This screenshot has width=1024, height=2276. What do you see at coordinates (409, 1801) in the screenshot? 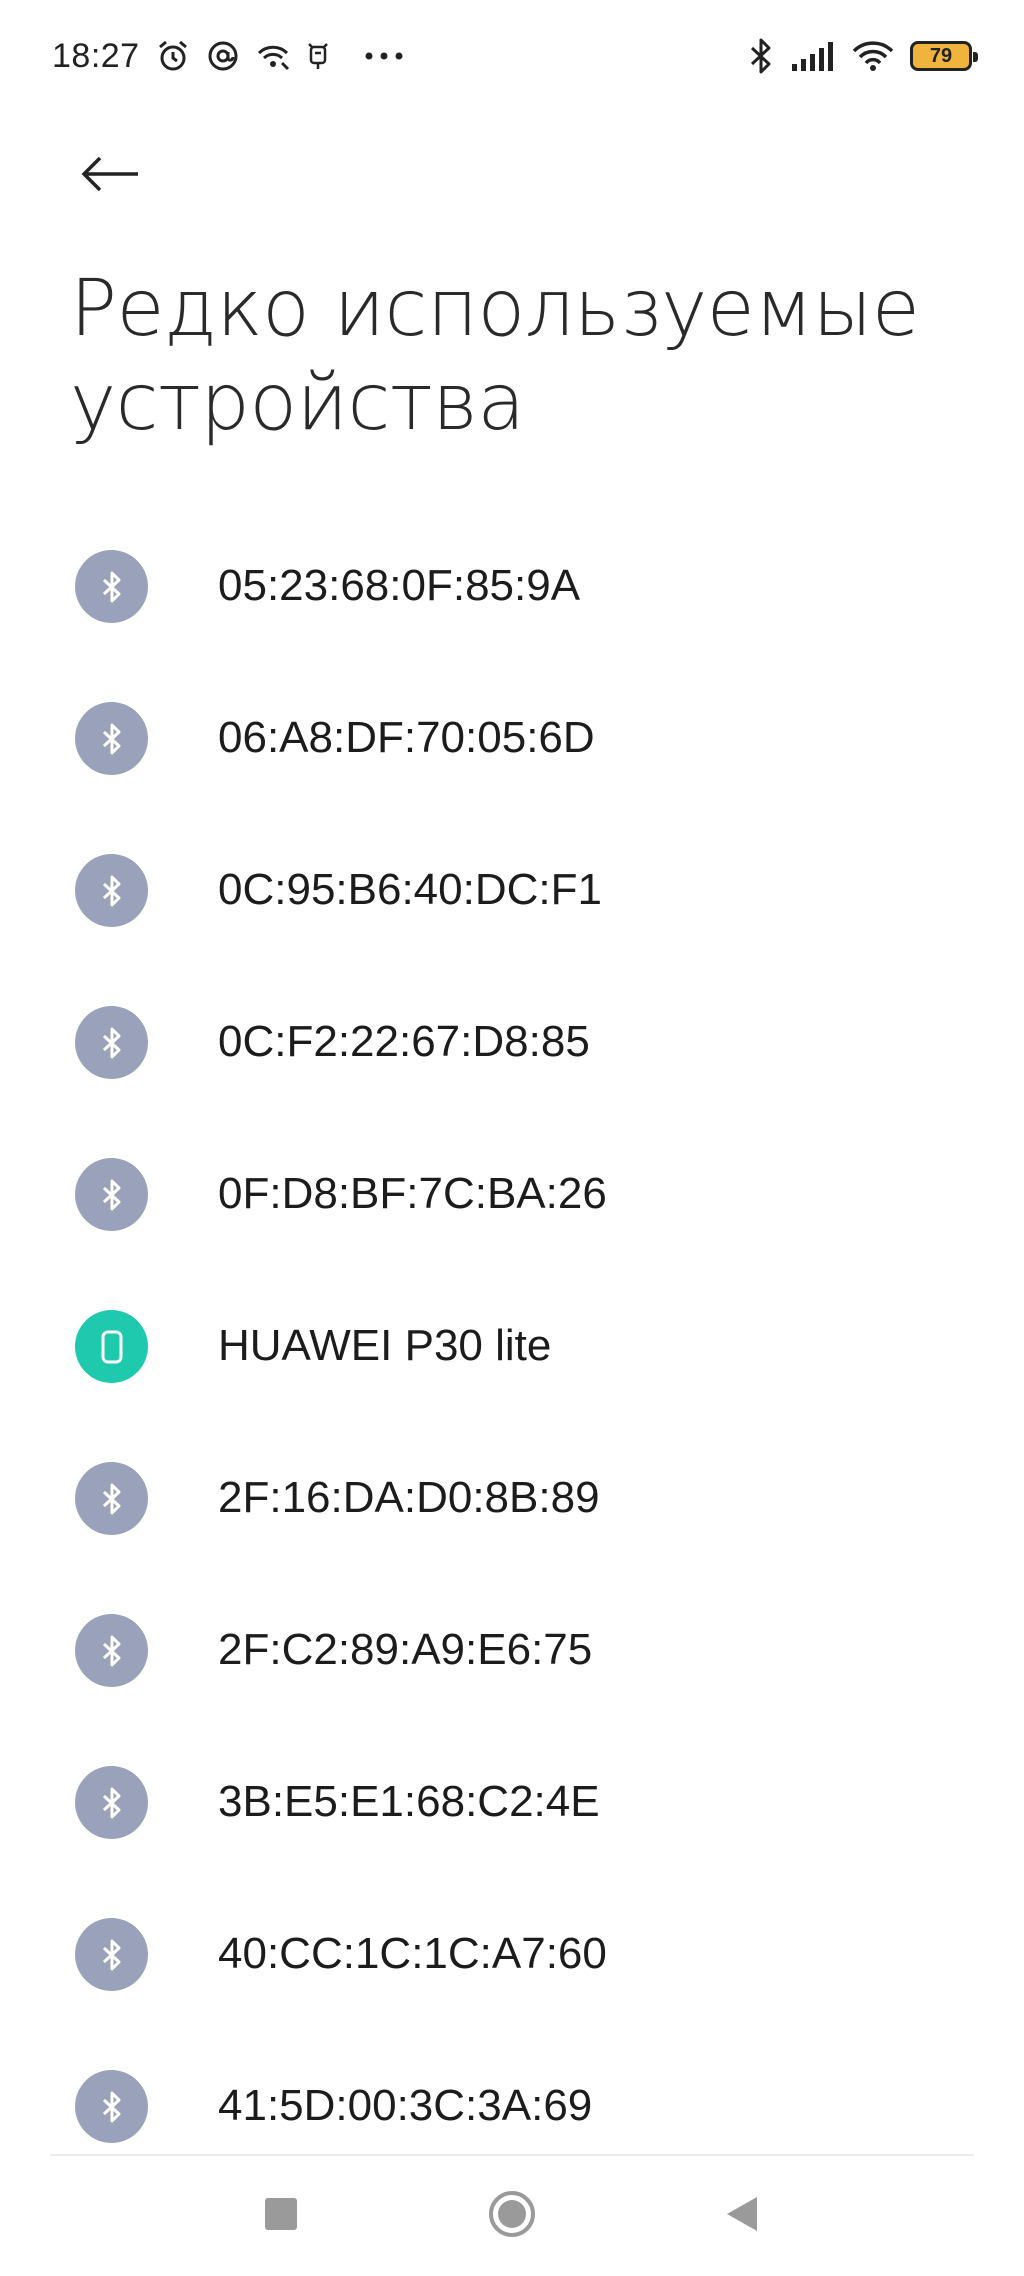
I see `device-name: 3B:E5:E1:68:C2:4E` at bounding box center [409, 1801].